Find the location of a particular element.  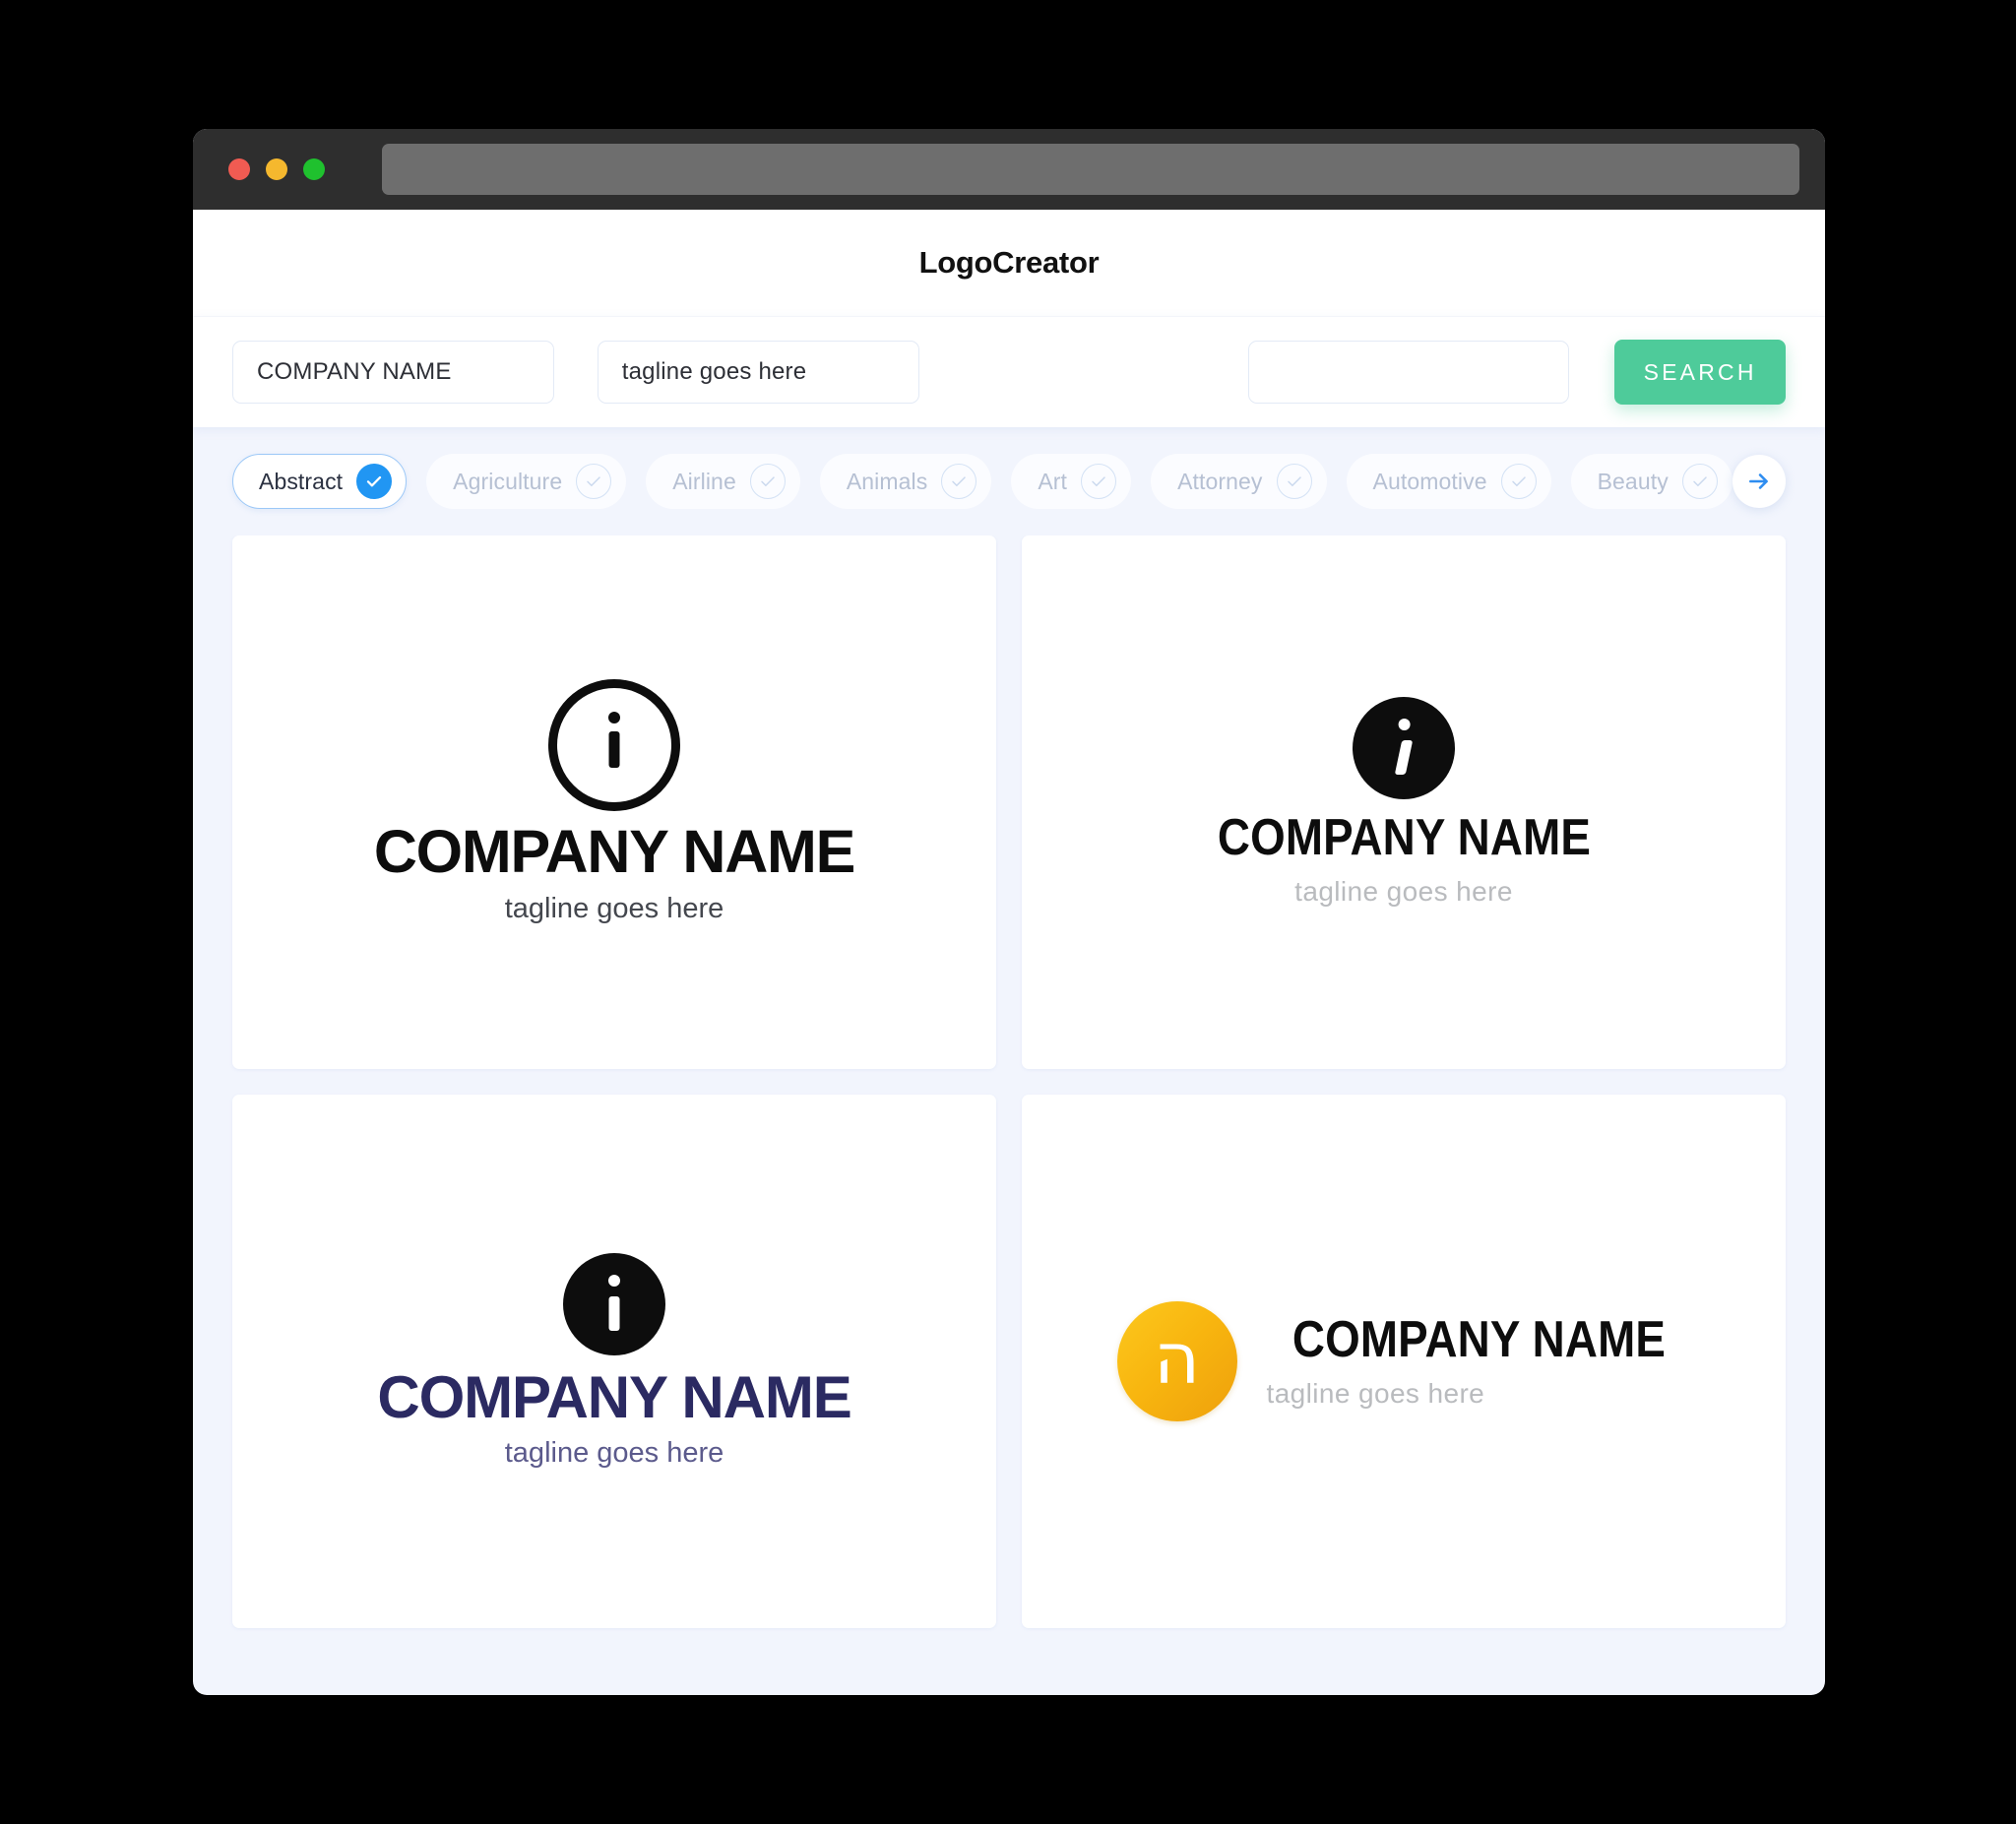

category-chip-animals: Animals is located at coordinates (905, 481).